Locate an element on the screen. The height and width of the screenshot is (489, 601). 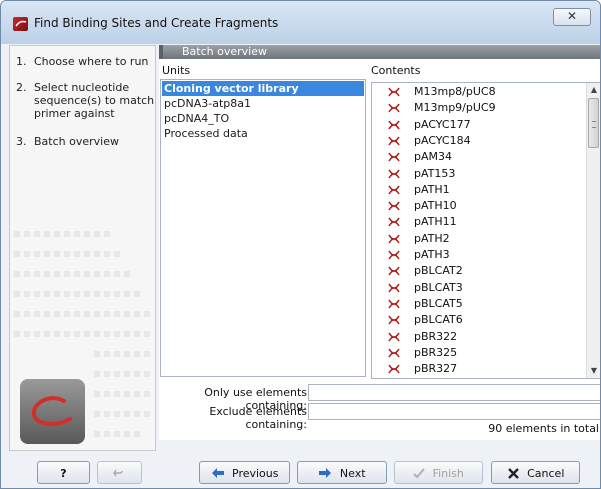
help-label: ? is located at coordinates (63, 473).